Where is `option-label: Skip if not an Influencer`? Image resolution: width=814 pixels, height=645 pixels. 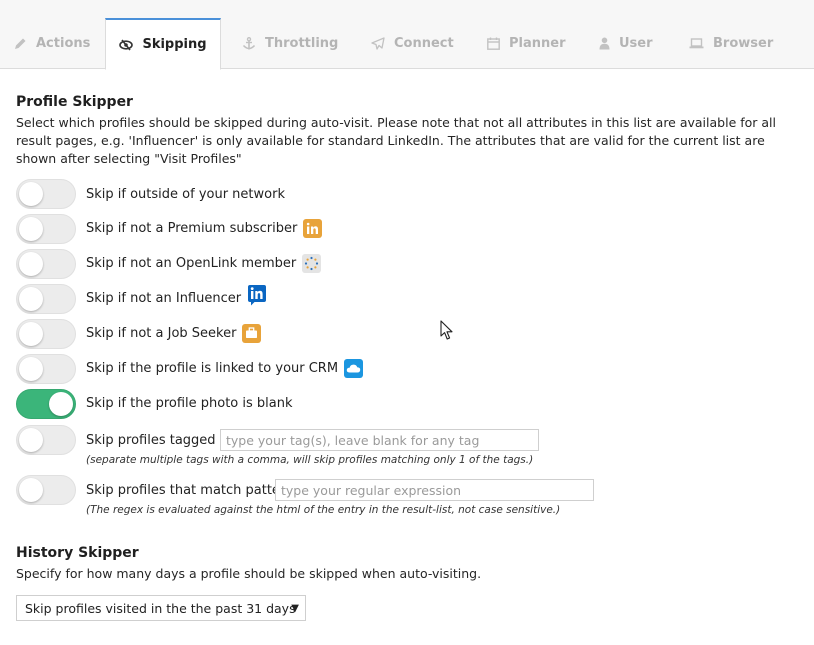
option-label: Skip if not an Influencer is located at coordinates (164, 298).